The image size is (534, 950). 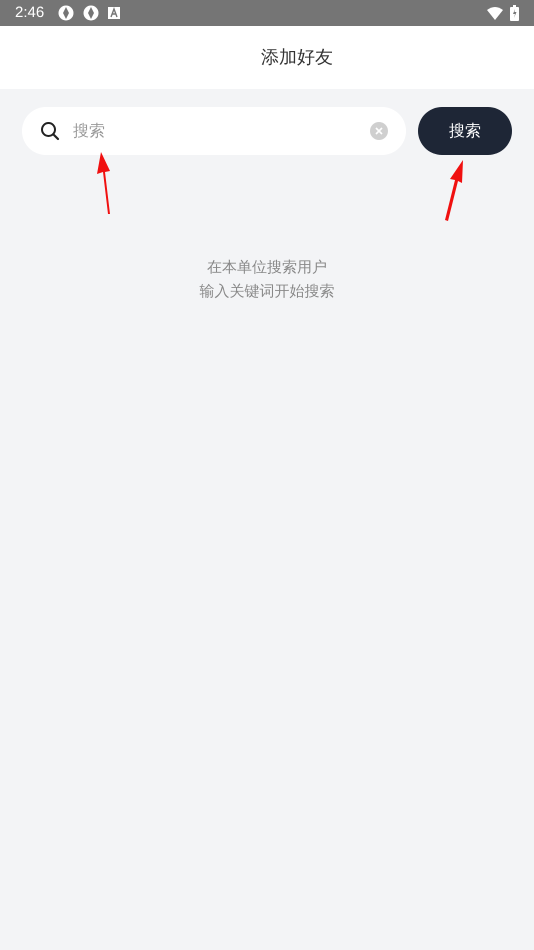 What do you see at coordinates (297, 58) in the screenshot?
I see `page-title: 添加好友` at bounding box center [297, 58].